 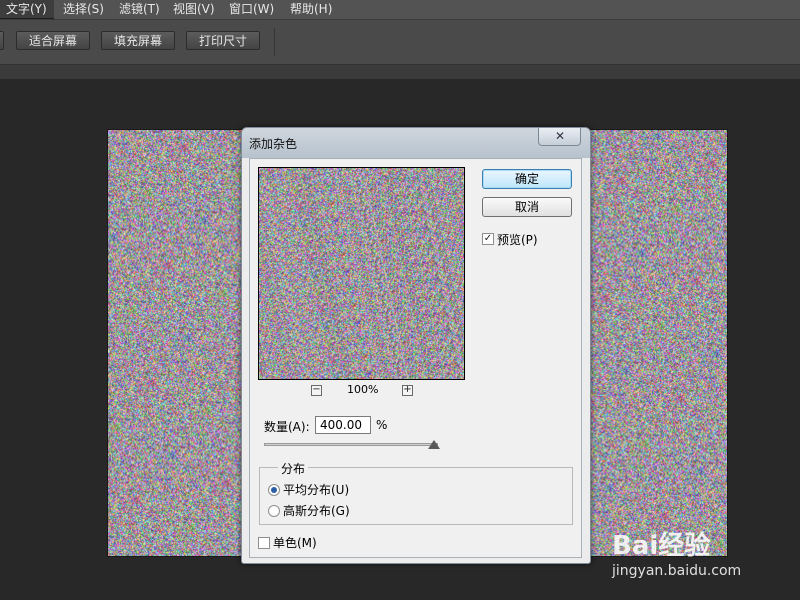 What do you see at coordinates (351, 444) in the screenshot?
I see `amount-slider-track` at bounding box center [351, 444].